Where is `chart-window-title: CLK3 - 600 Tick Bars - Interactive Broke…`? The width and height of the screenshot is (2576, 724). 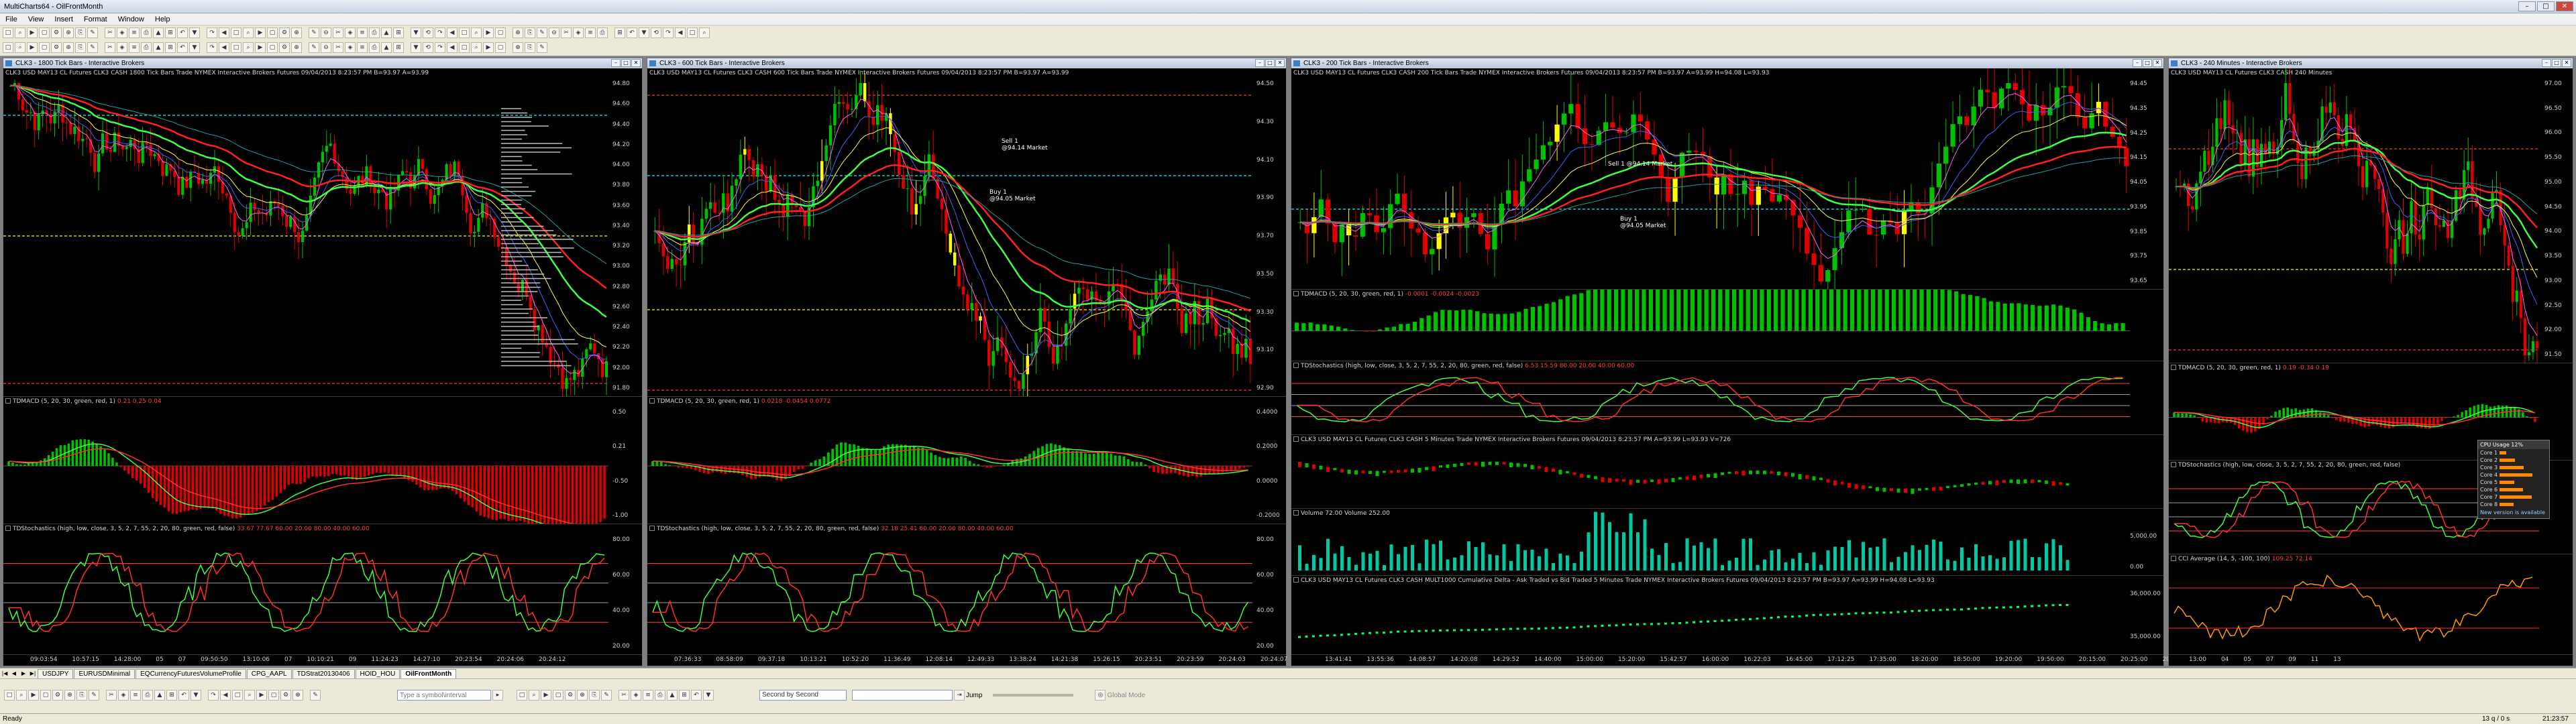
chart-window-title: CLK3 - 600 Tick Bars - Interactive Broke… is located at coordinates (966, 63).